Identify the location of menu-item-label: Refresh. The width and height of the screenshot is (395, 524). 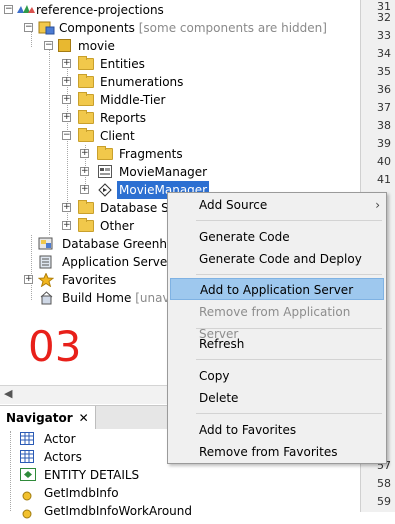
(222, 344).